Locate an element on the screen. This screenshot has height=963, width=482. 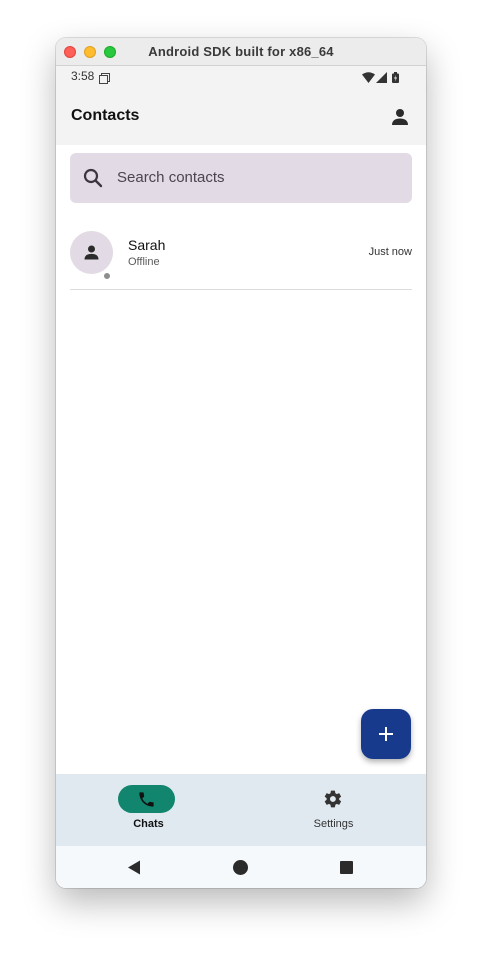
search-placeholder: Search contacts is located at coordinates (171, 177).